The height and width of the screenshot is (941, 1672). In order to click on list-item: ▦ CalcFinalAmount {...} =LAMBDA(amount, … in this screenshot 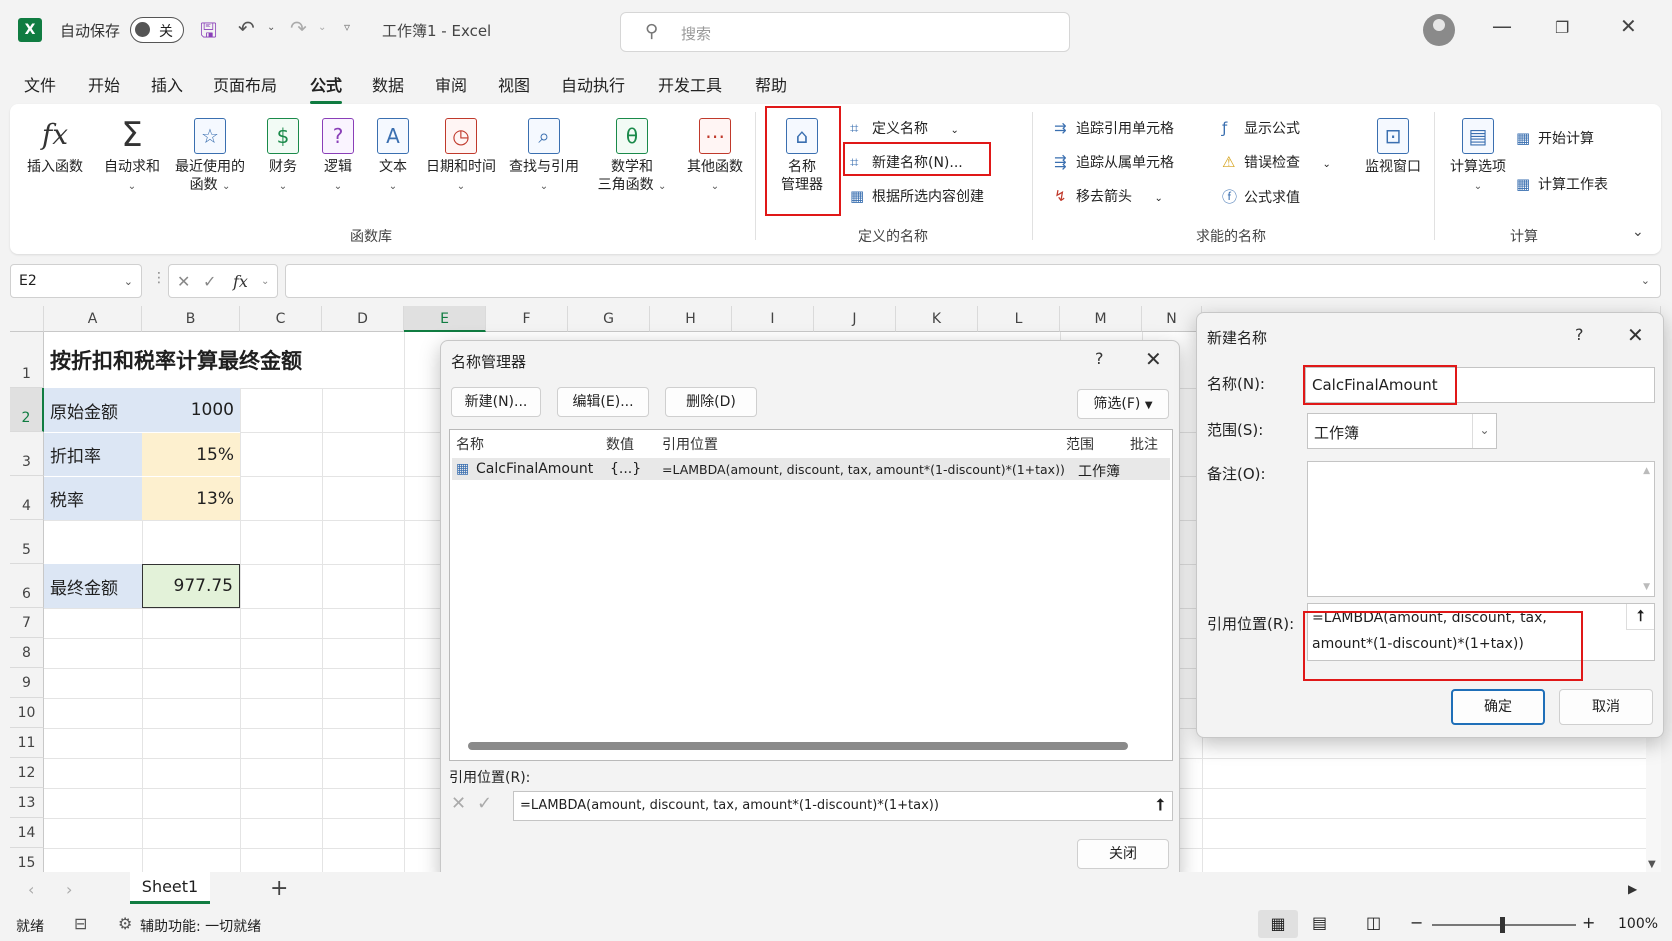, I will do `click(811, 469)`.